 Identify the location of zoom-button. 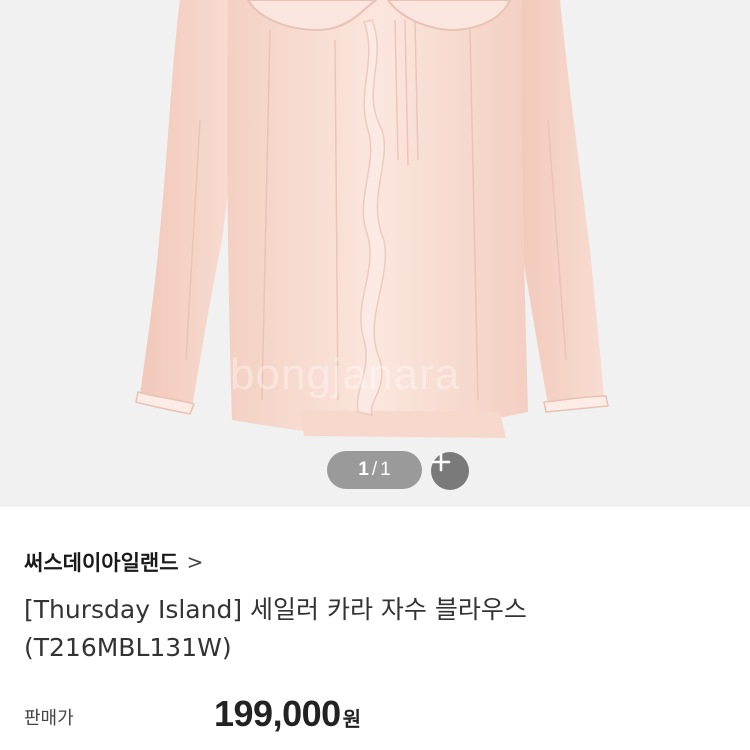
(450, 471).